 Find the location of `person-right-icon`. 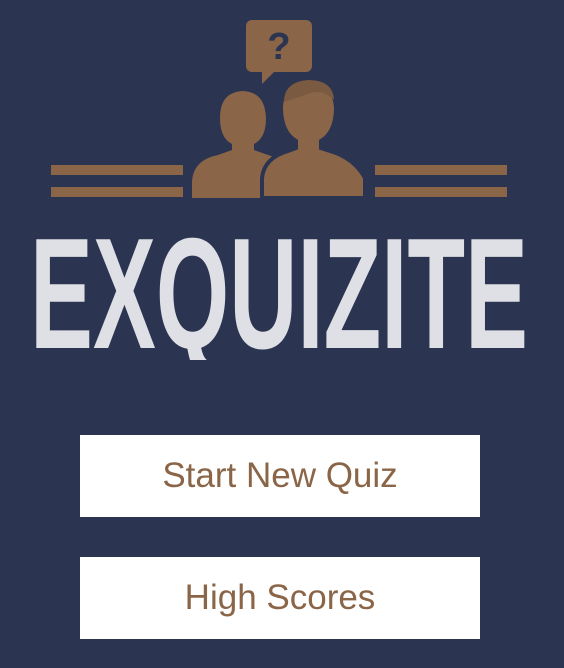

person-right-icon is located at coordinates (313, 140).